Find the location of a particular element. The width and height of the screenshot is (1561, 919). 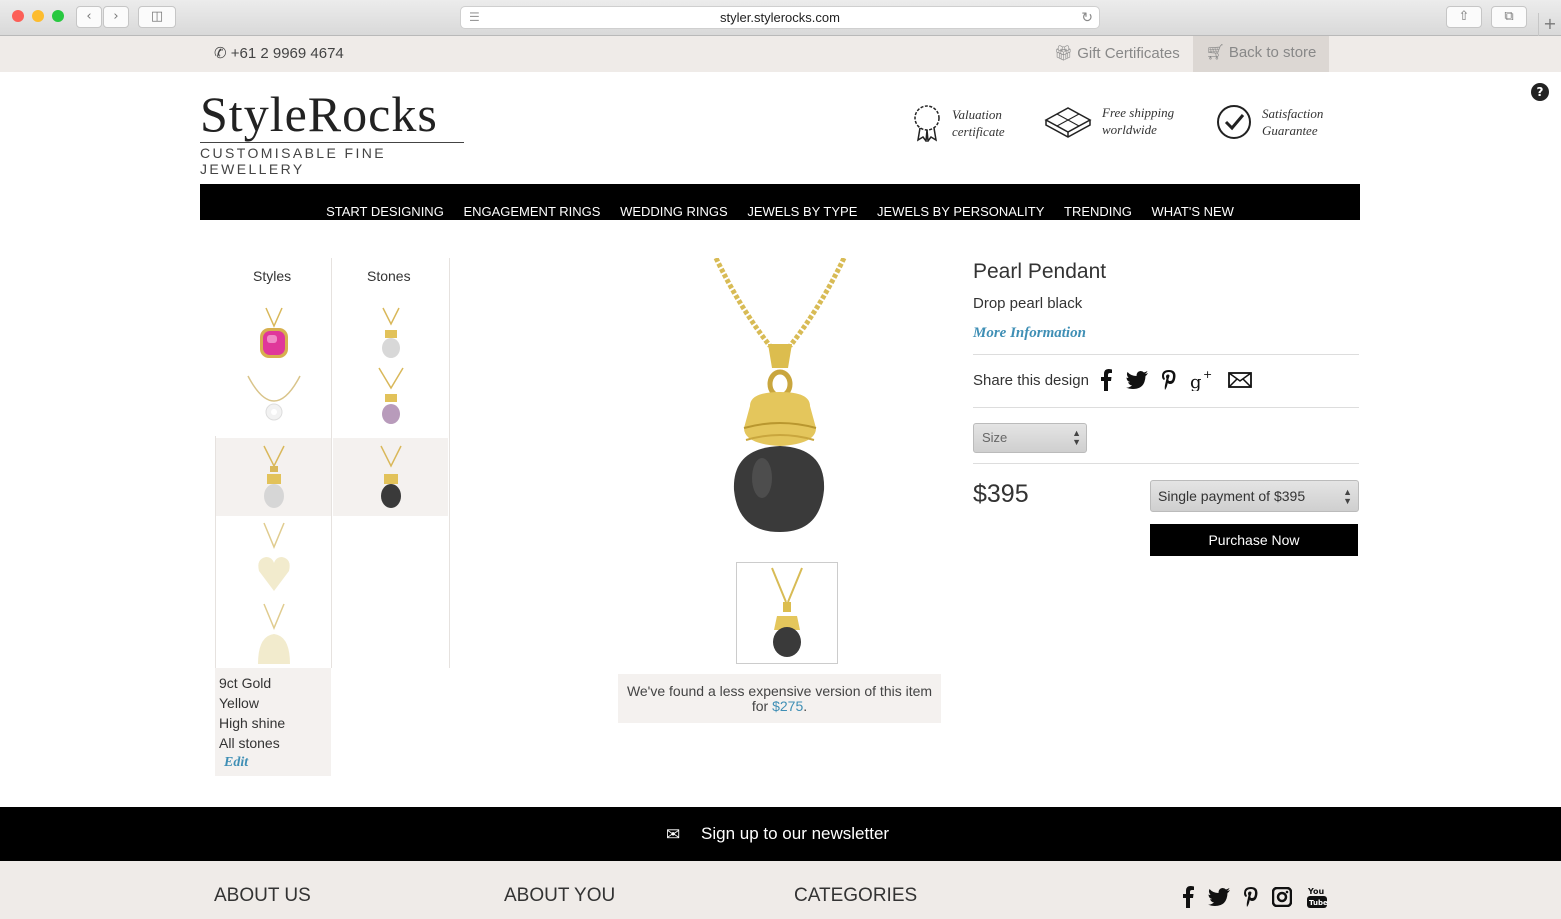

pearl-pendant-thumbnail is located at coordinates (787, 612).